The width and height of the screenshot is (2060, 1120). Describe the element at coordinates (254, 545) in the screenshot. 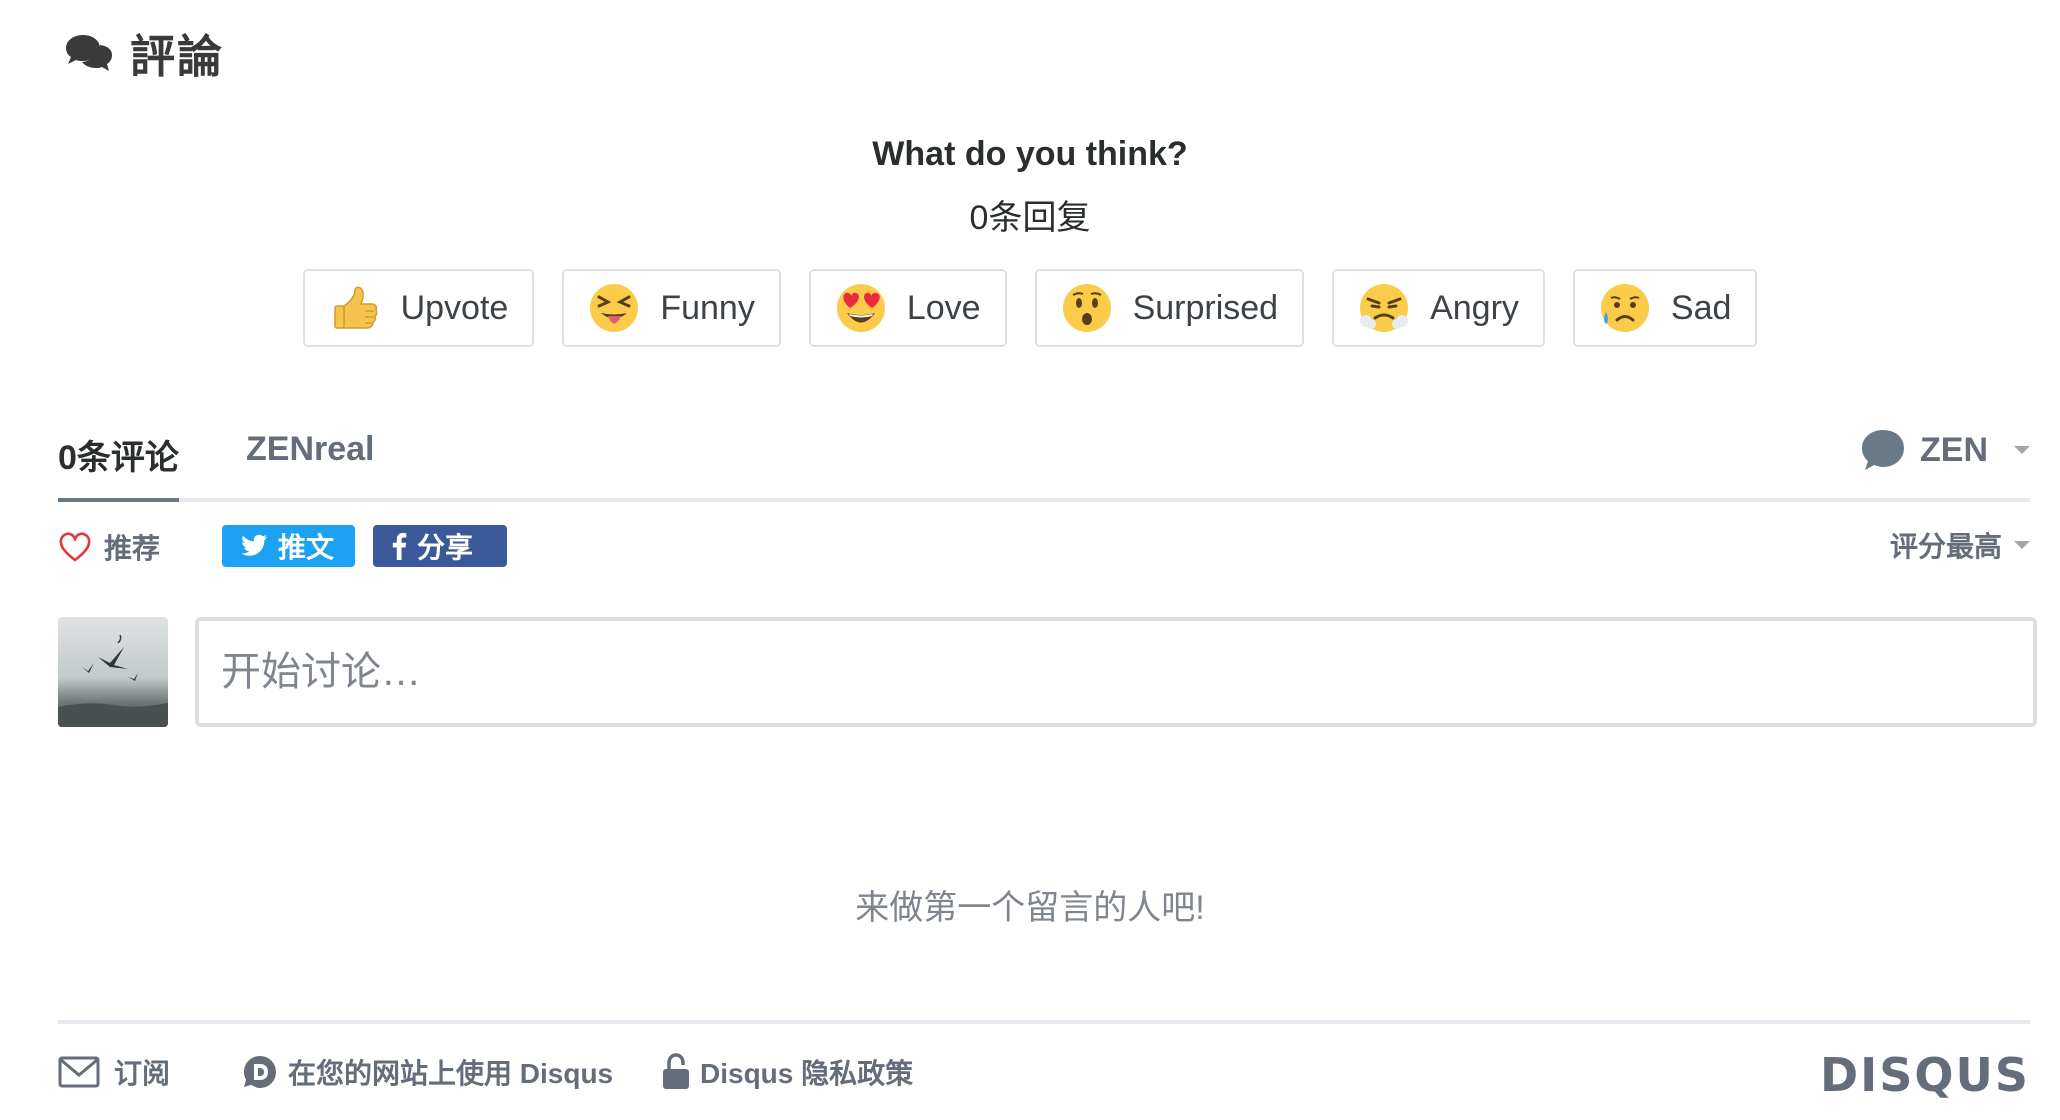

I see `twitter-bird-icon` at that location.